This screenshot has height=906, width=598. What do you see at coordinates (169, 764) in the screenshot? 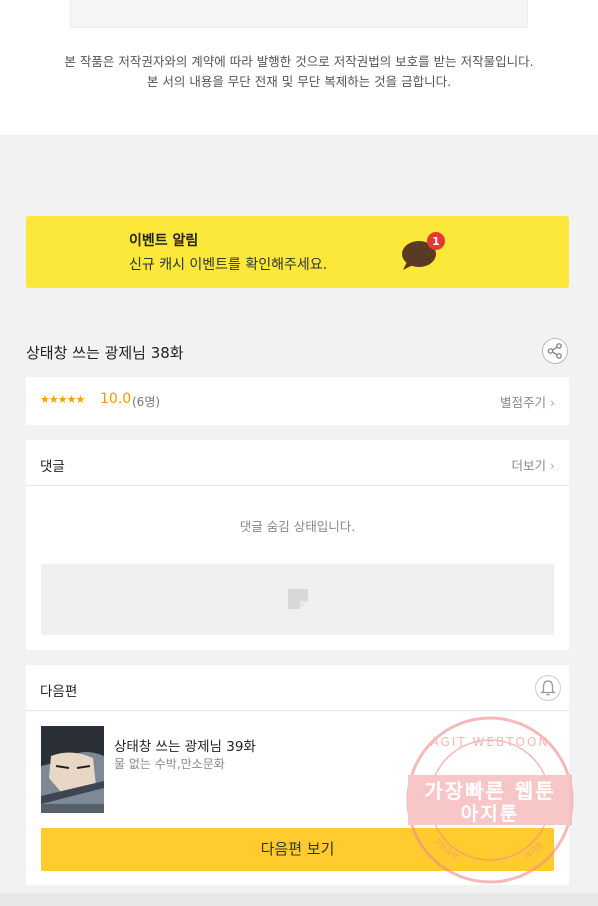
I see `next-episode-authors: 물 없는 수박,만소문화` at bounding box center [169, 764].